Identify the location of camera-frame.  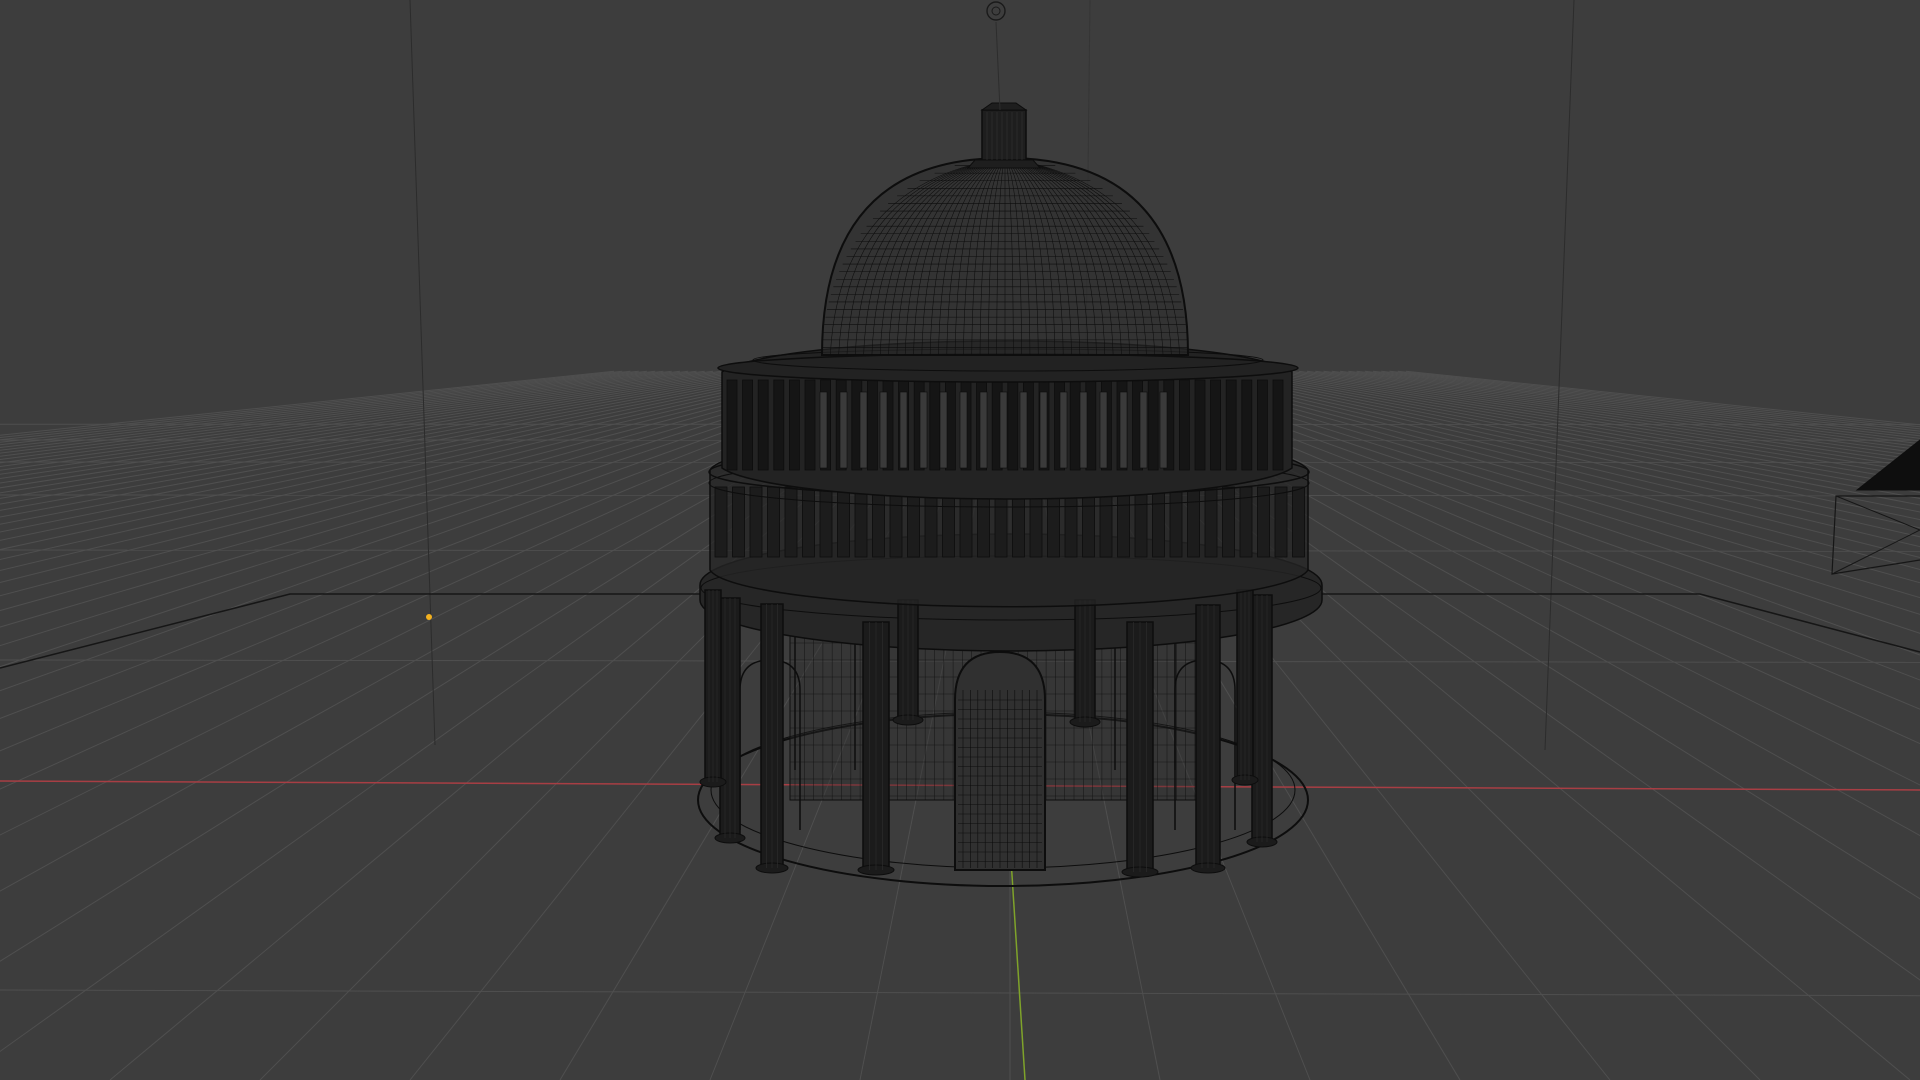
(1877, 513).